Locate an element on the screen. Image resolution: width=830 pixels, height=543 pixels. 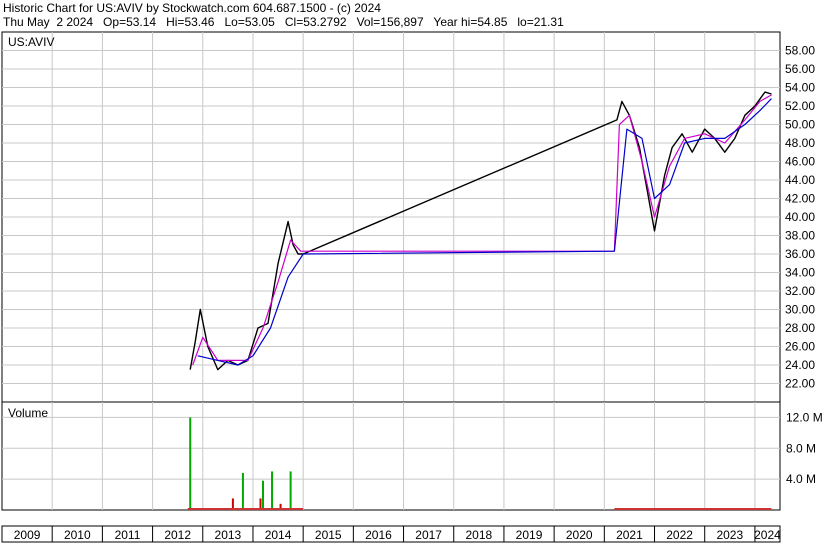
year-label: 2016 is located at coordinates (378, 535).